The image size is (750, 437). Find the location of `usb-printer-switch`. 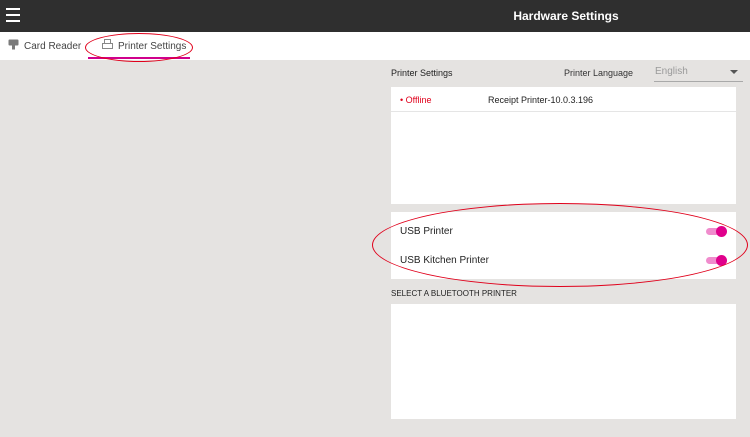

usb-printer-switch is located at coordinates (716, 231).